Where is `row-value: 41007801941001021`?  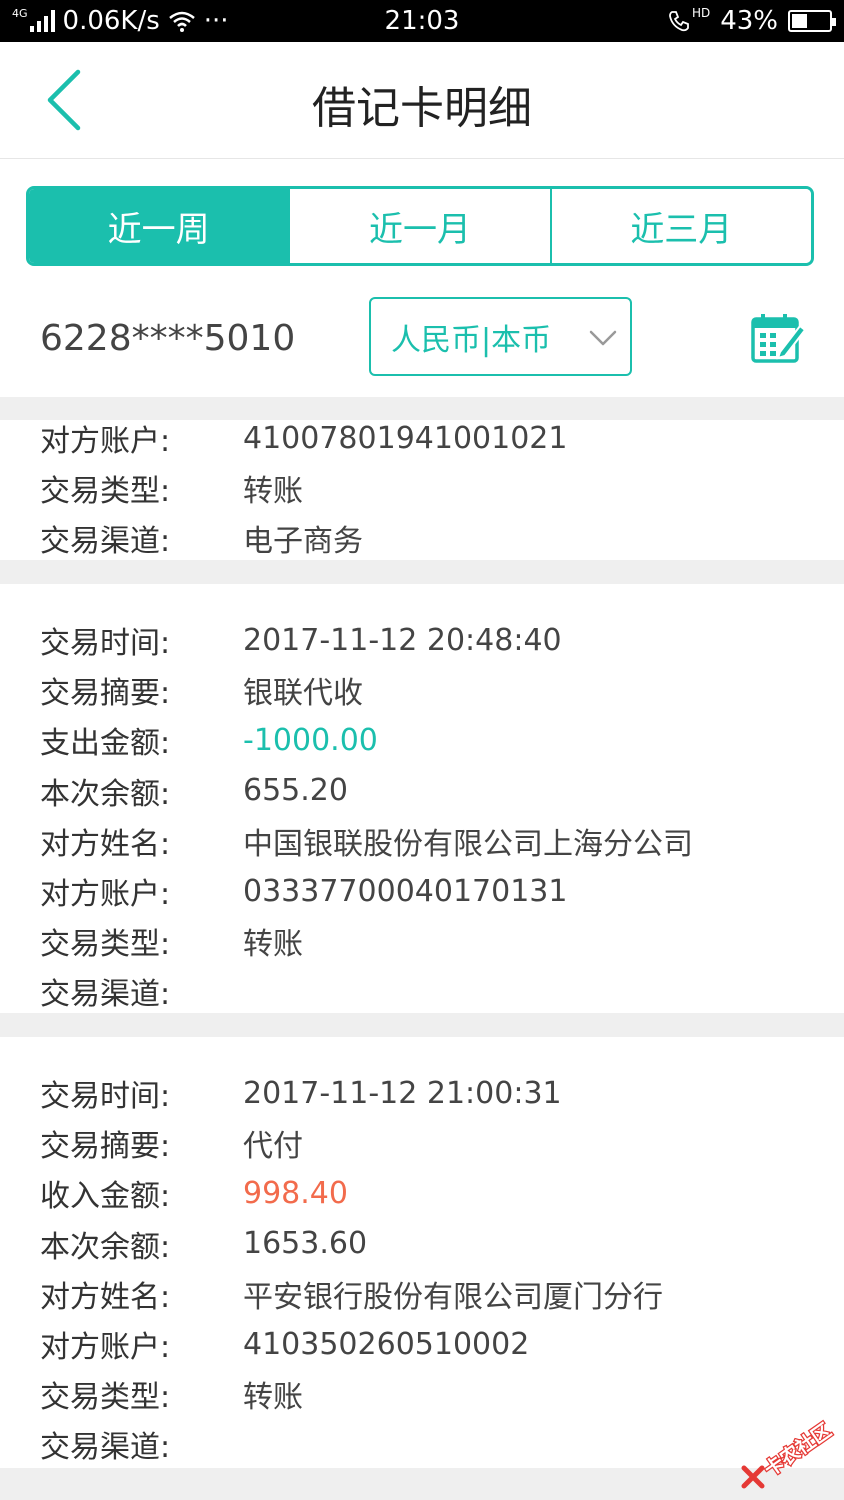 row-value: 41007801941001021 is located at coordinates (405, 438).